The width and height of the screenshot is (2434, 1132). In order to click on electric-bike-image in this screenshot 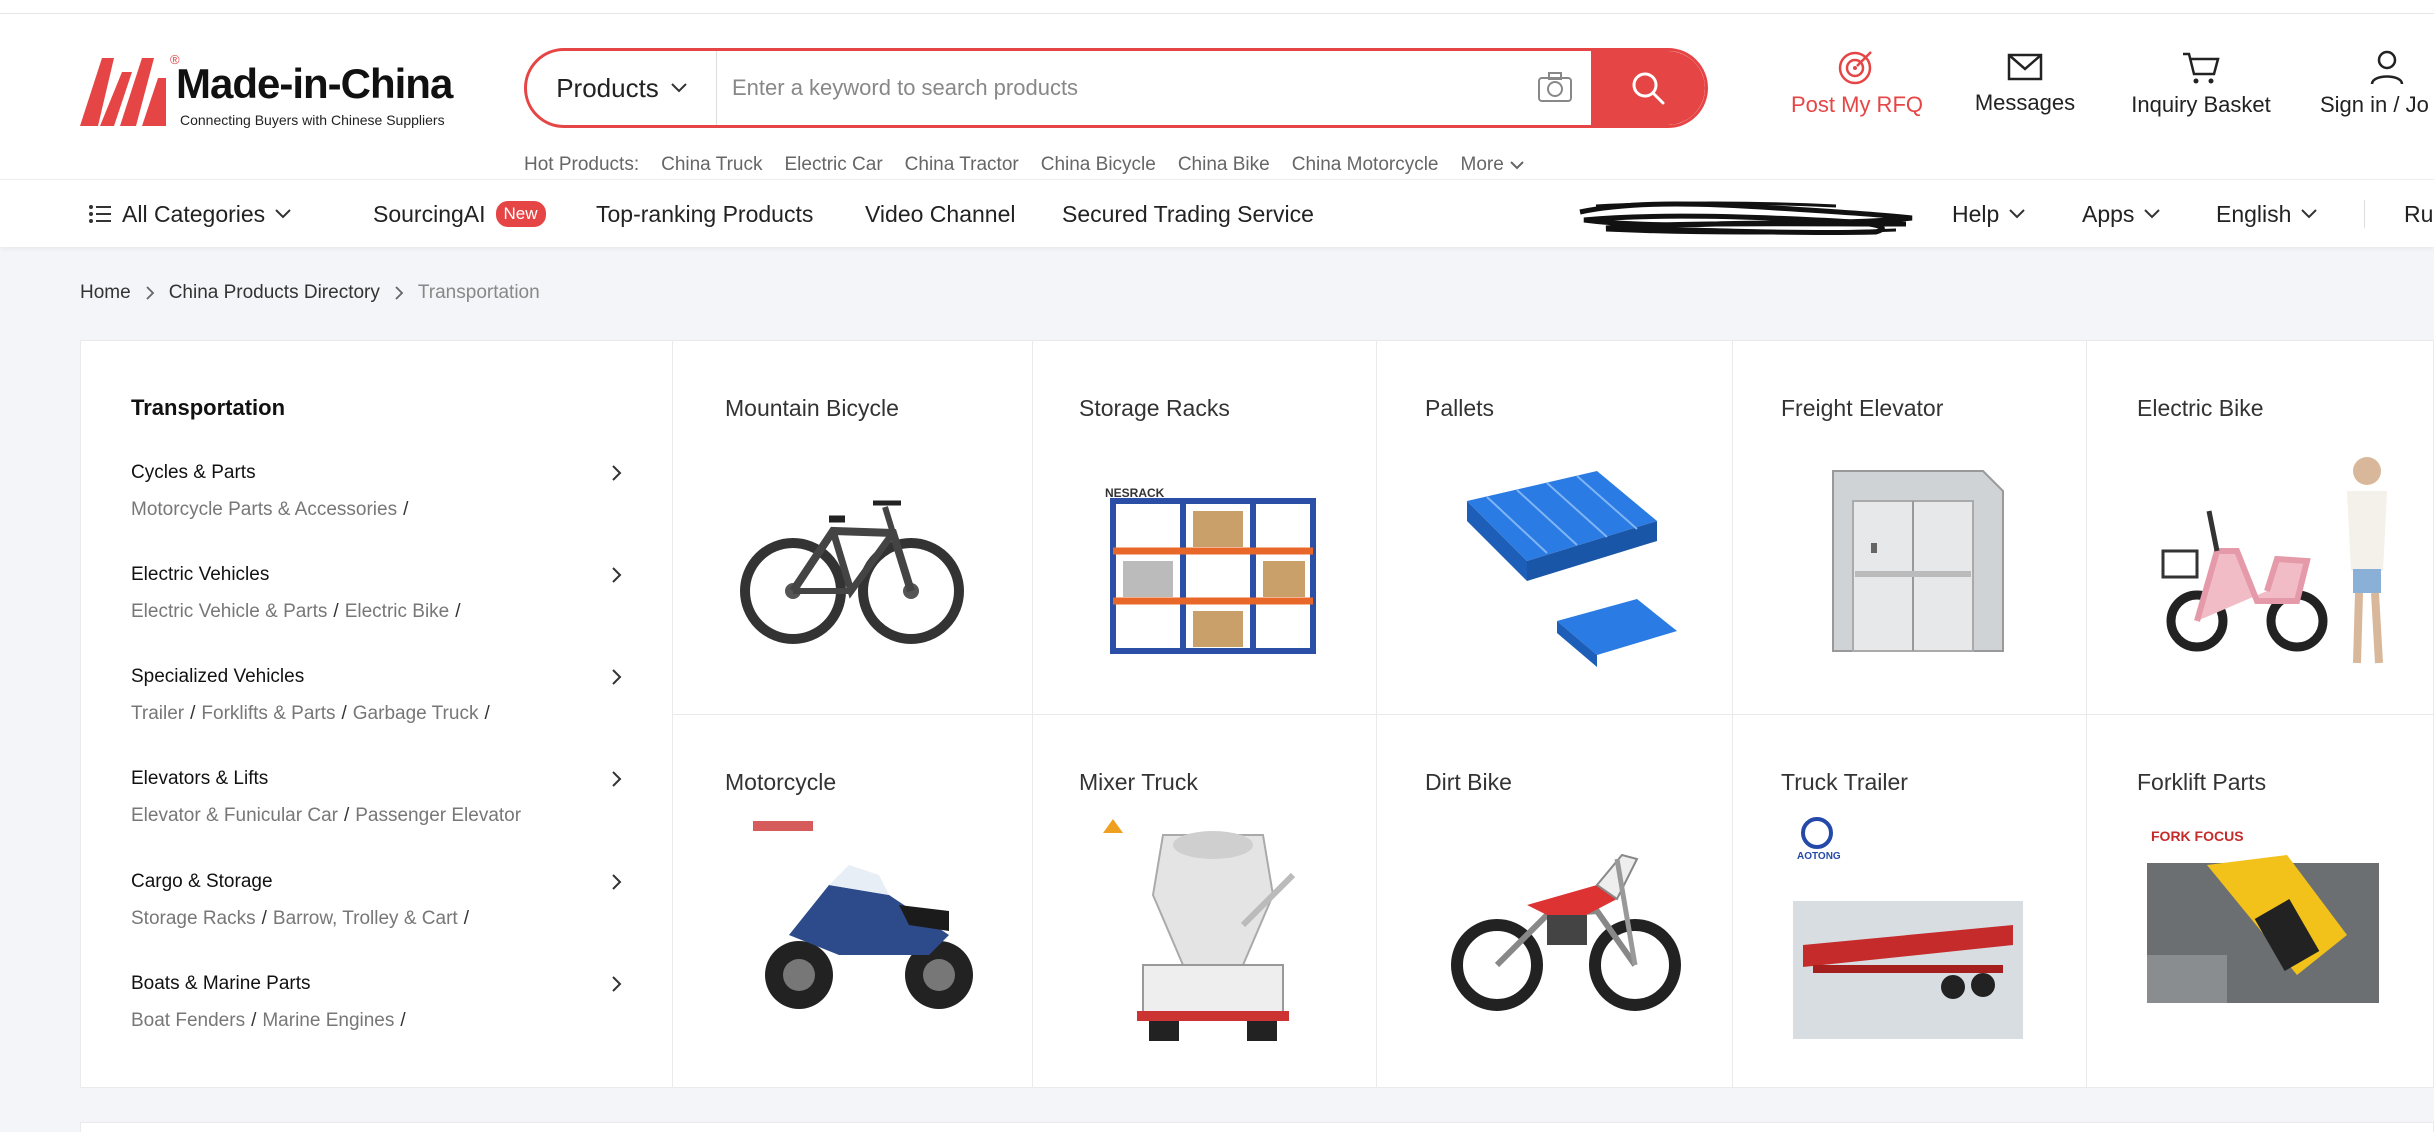, I will do `click(2274, 560)`.